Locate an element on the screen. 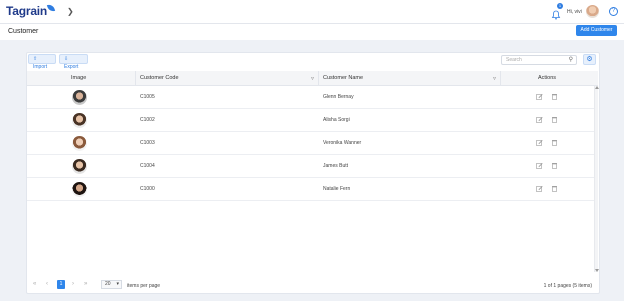 The width and height of the screenshot is (624, 301). export-icon: ⇩ is located at coordinates (66, 59).